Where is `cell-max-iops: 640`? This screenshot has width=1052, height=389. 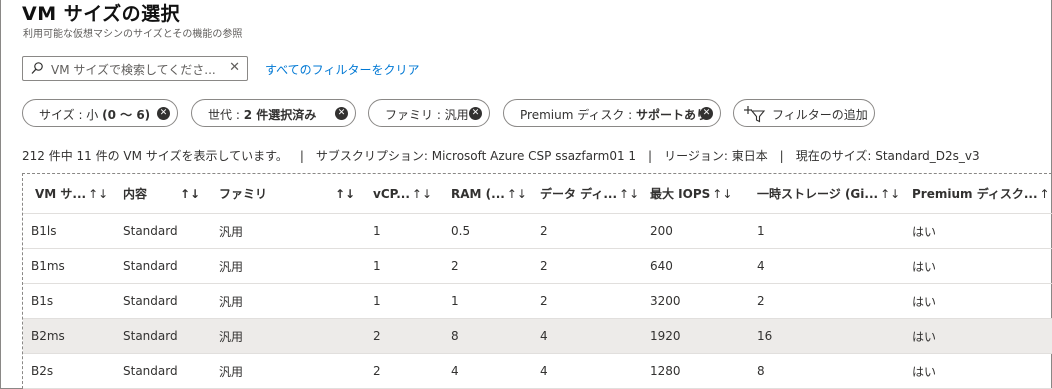 cell-max-iops: 640 is located at coordinates (661, 266).